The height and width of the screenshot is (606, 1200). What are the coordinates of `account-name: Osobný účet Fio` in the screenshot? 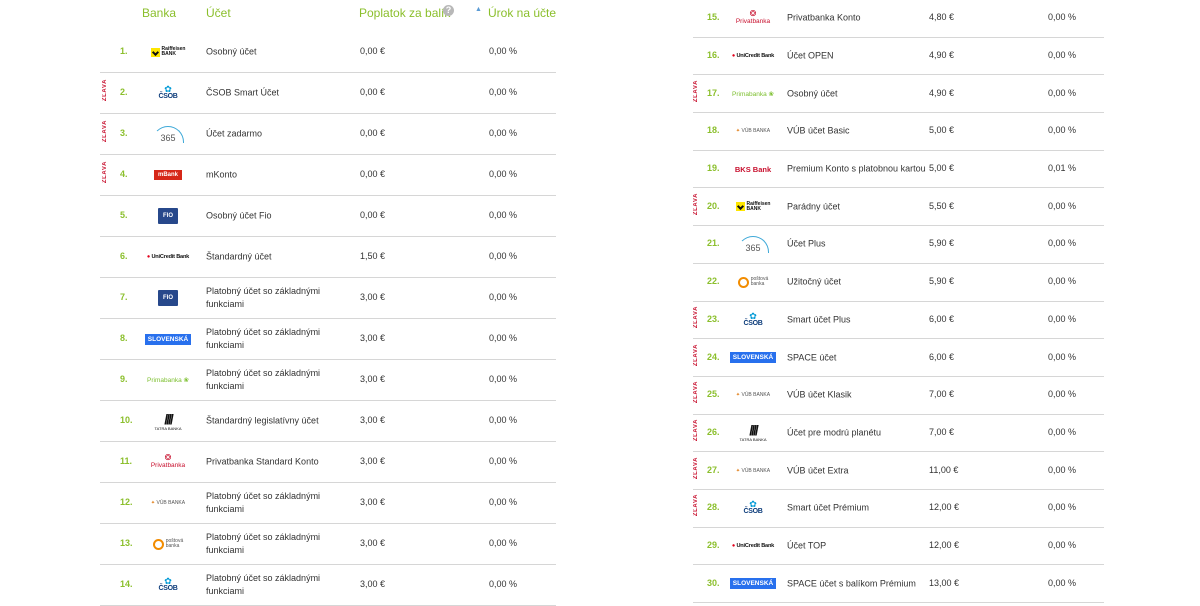 It's located at (276, 216).